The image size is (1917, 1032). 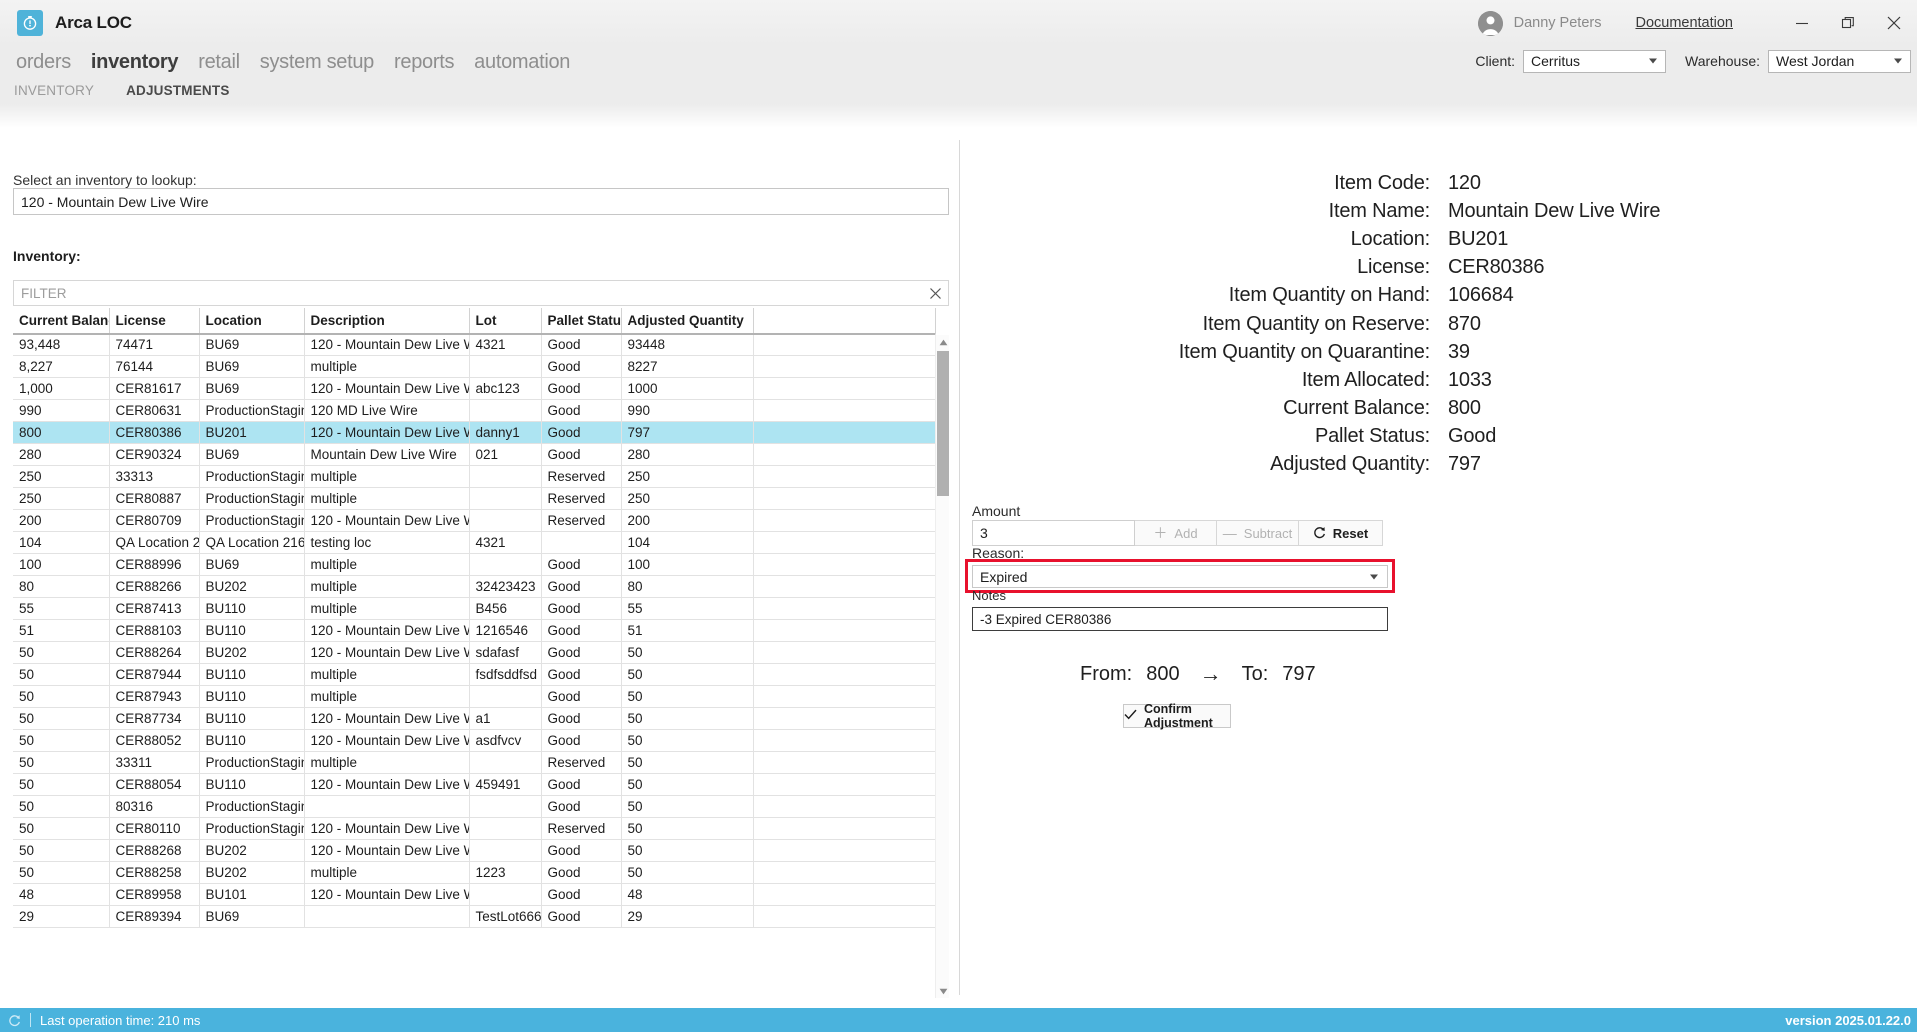 I want to click on column-header-adjusted-quantity: Adjusted Quantity, so click(x=687, y=321).